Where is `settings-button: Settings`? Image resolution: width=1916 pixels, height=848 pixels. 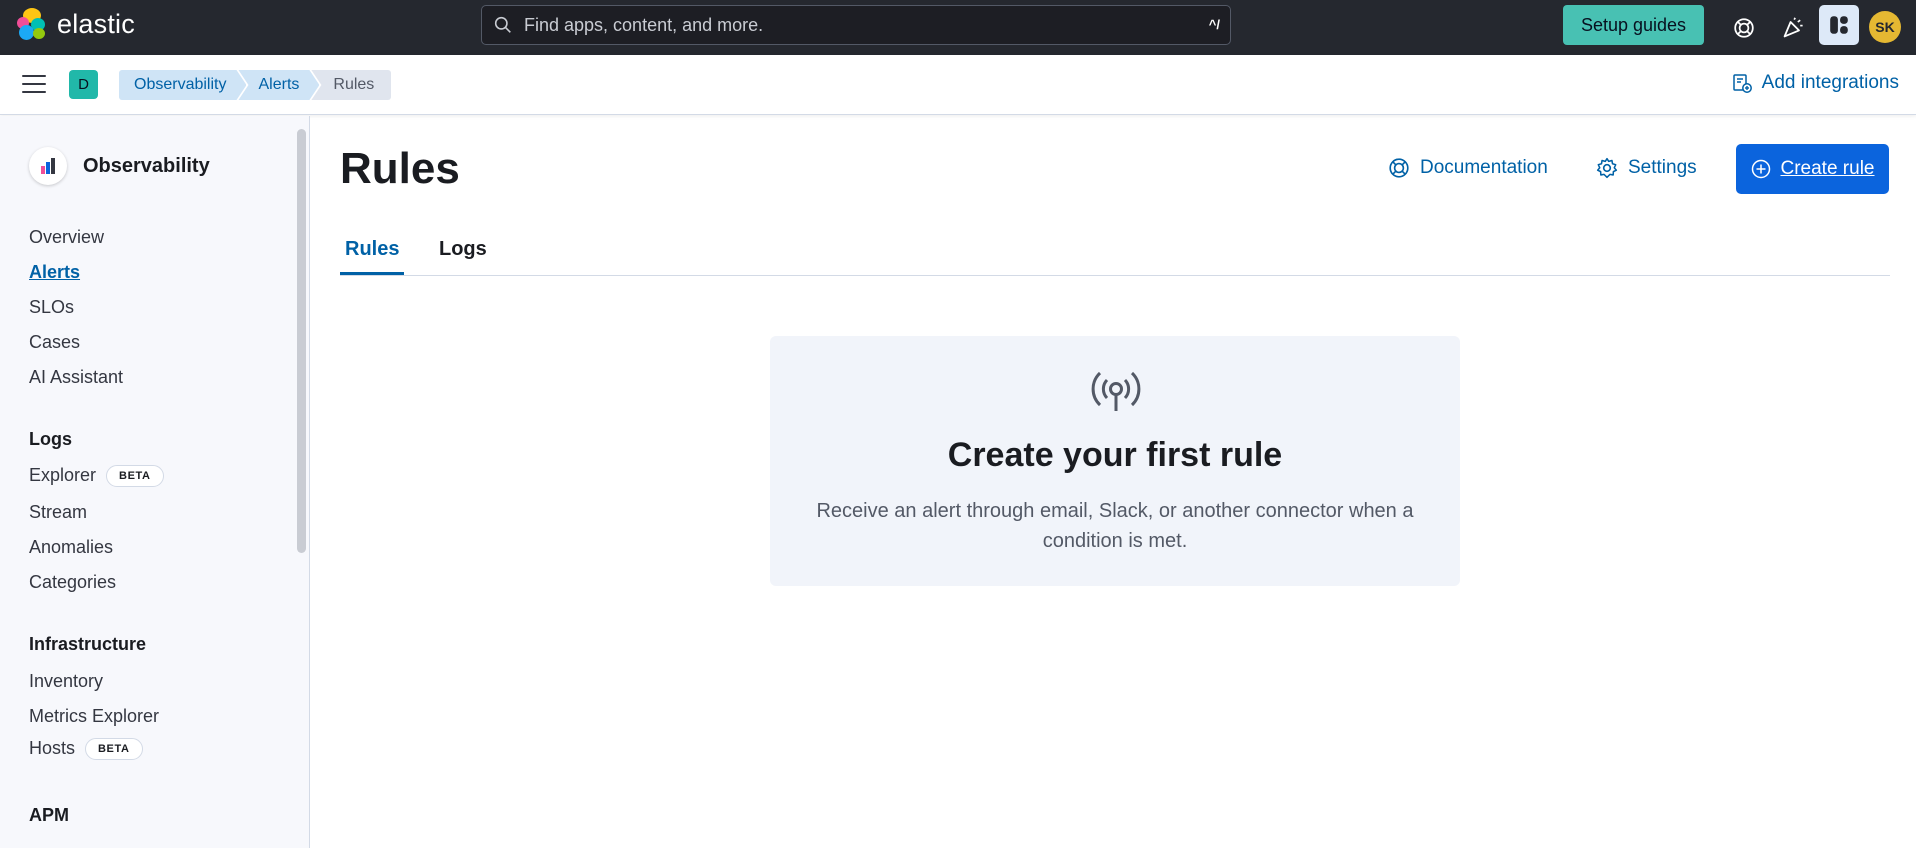
settings-button: Settings is located at coordinates (1646, 168).